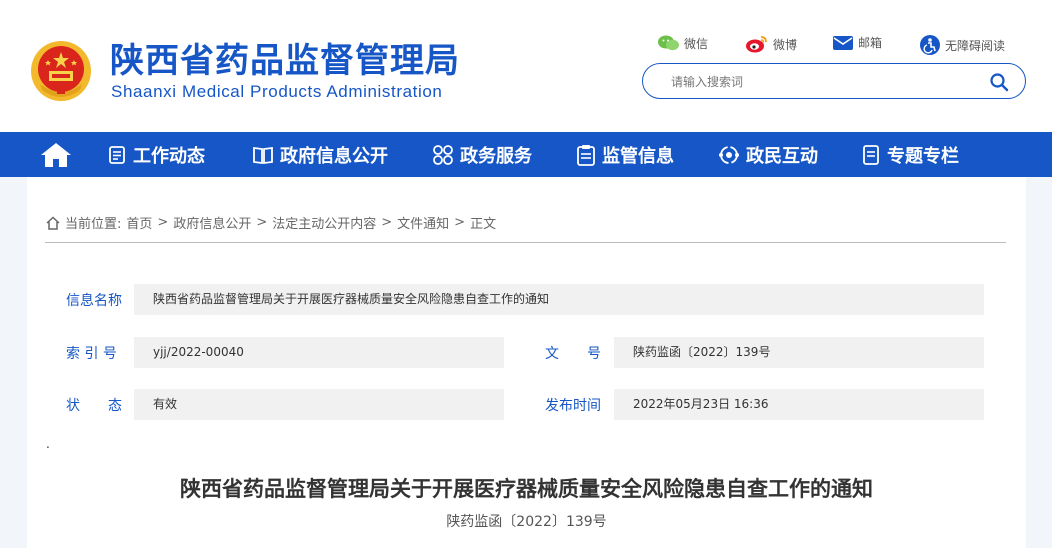  What do you see at coordinates (782, 156) in the screenshot?
I see `nav-label: 政民互动` at bounding box center [782, 156].